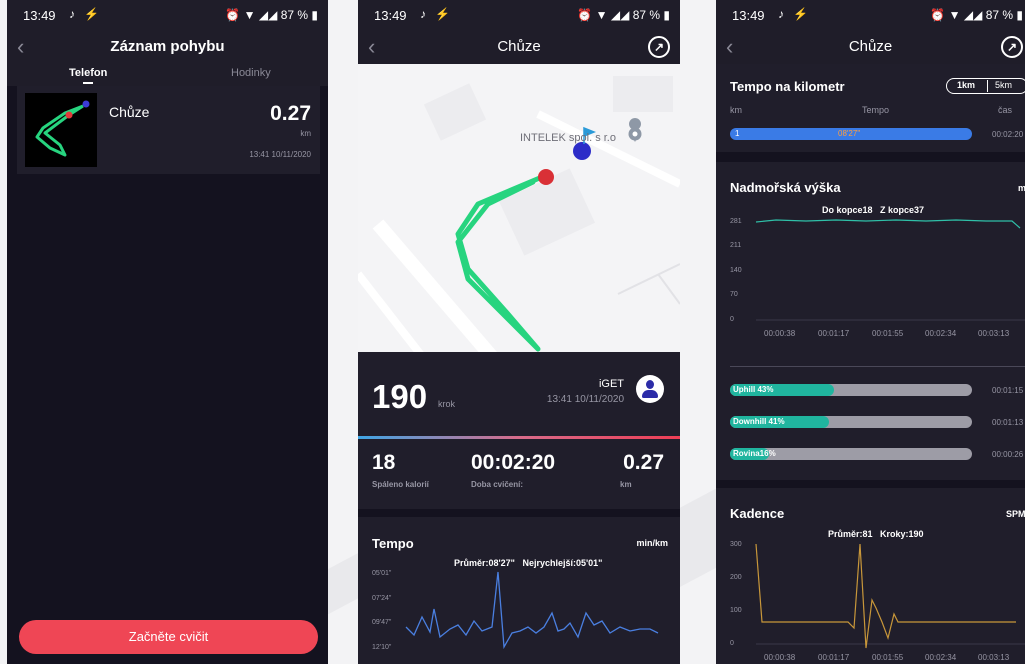 Image resolution: width=1025 pixels, height=664 pixels. I want to click on col-km: km, so click(736, 110).